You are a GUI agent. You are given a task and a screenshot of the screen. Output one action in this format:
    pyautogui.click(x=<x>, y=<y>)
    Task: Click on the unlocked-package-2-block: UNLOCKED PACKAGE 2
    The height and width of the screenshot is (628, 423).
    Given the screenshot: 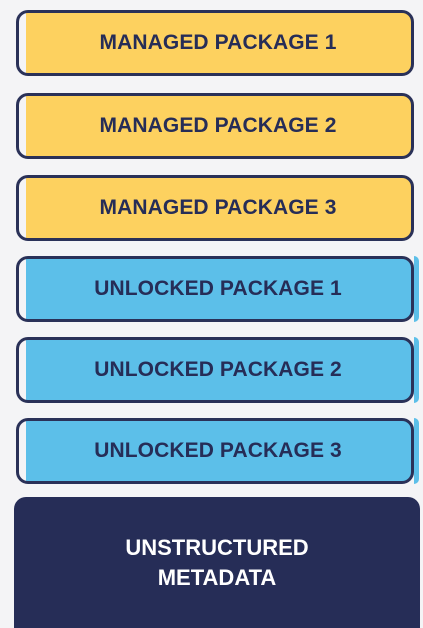 What is the action you would take?
    pyautogui.click(x=217, y=370)
    